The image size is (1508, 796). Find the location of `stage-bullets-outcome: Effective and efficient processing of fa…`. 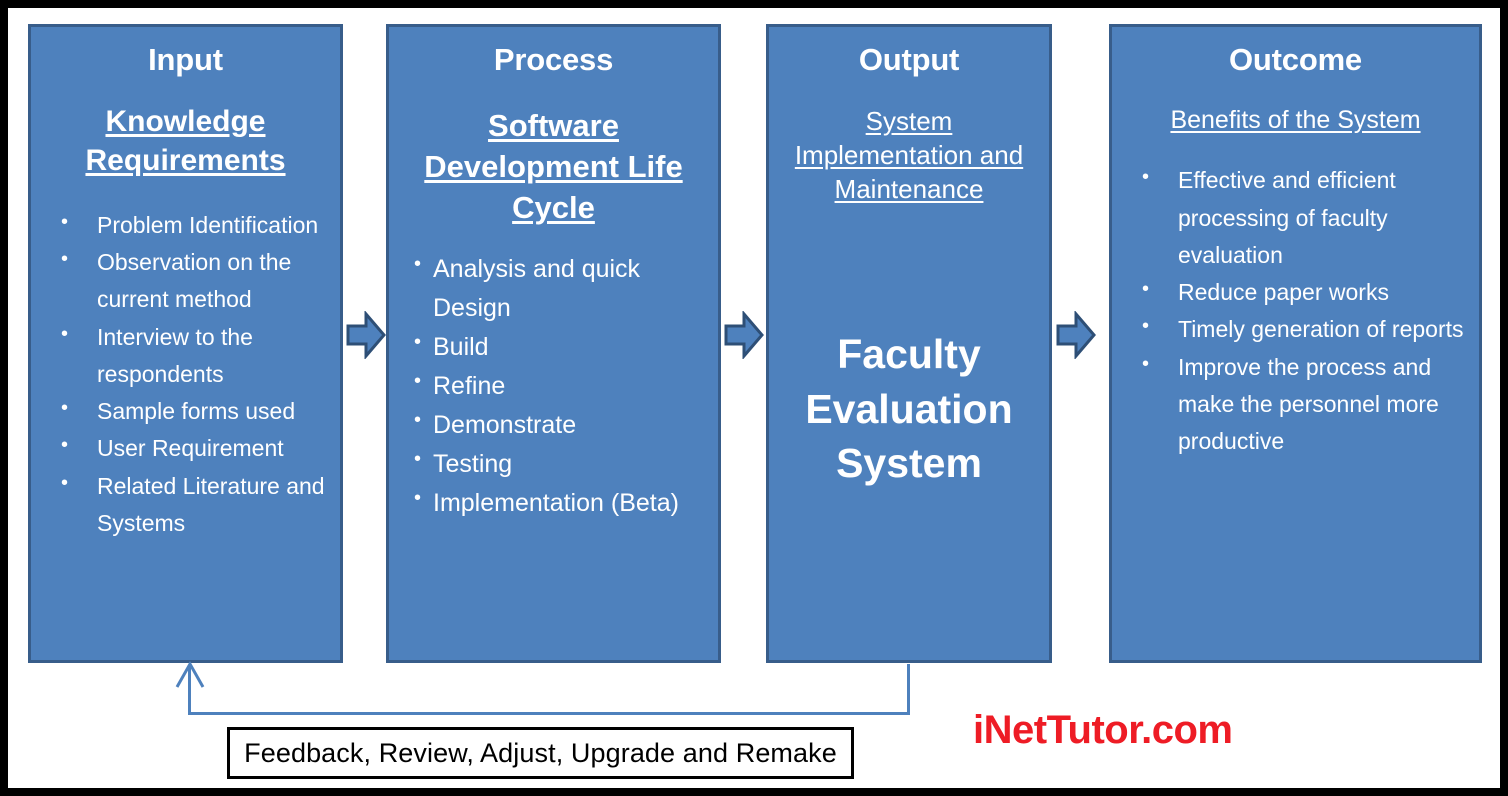

stage-bullets-outcome: Effective and efficient processing of fa… is located at coordinates (1295, 311).